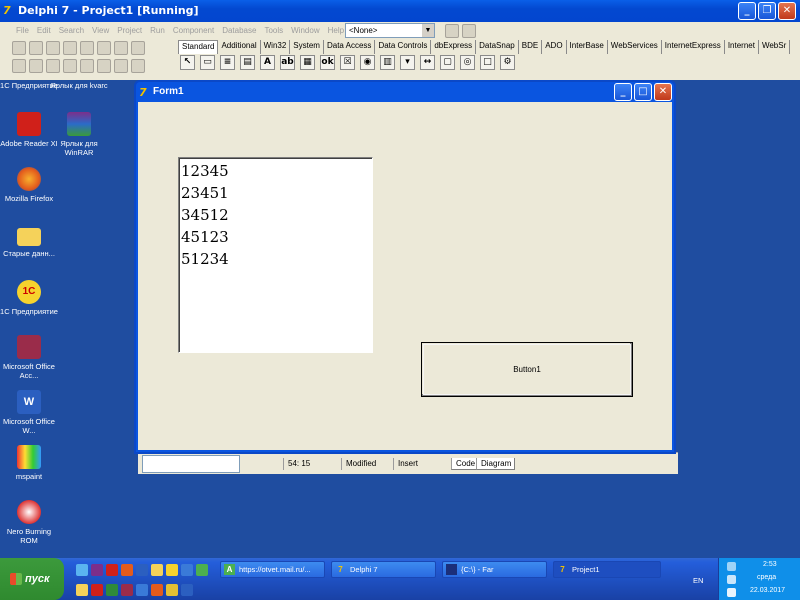 The height and width of the screenshot is (600, 800). Describe the element at coordinates (407, 62) in the screenshot. I see `combobox-icon: ▾` at that location.